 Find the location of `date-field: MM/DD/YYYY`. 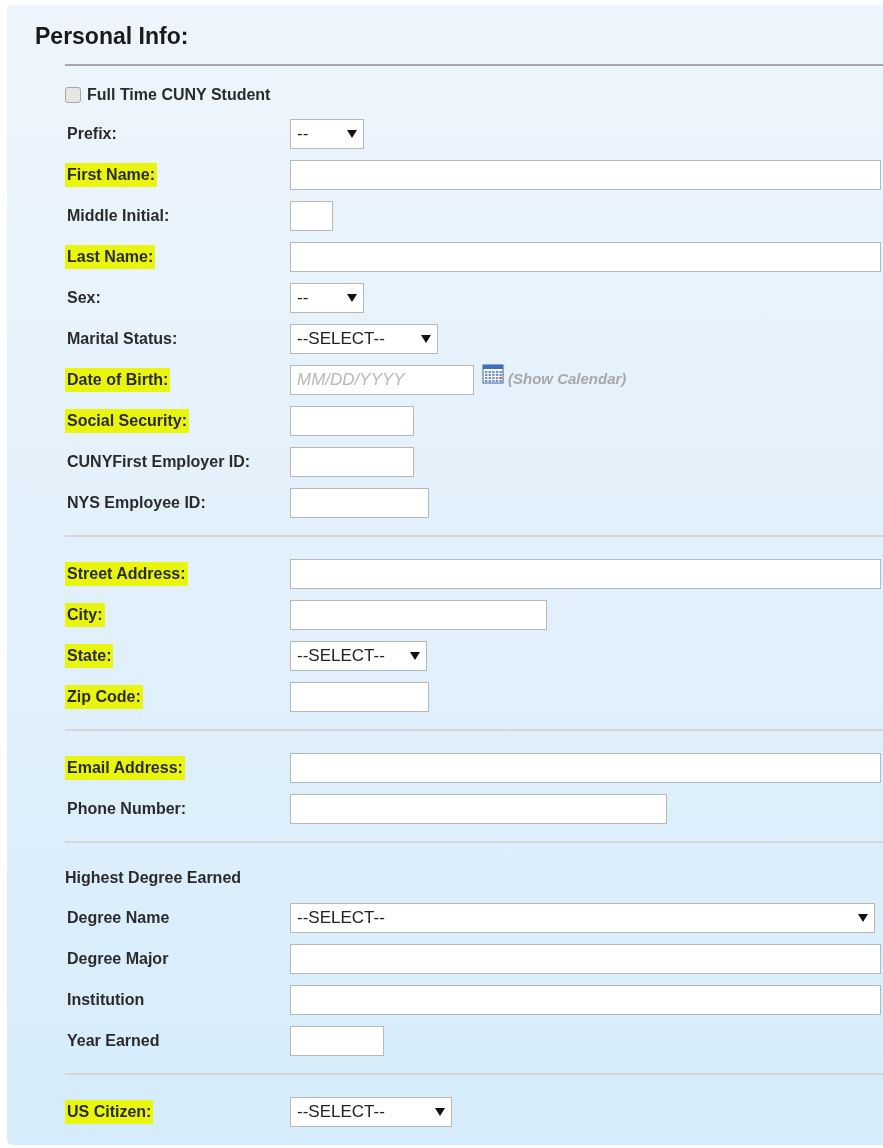

date-field: MM/DD/YYYY is located at coordinates (382, 379).